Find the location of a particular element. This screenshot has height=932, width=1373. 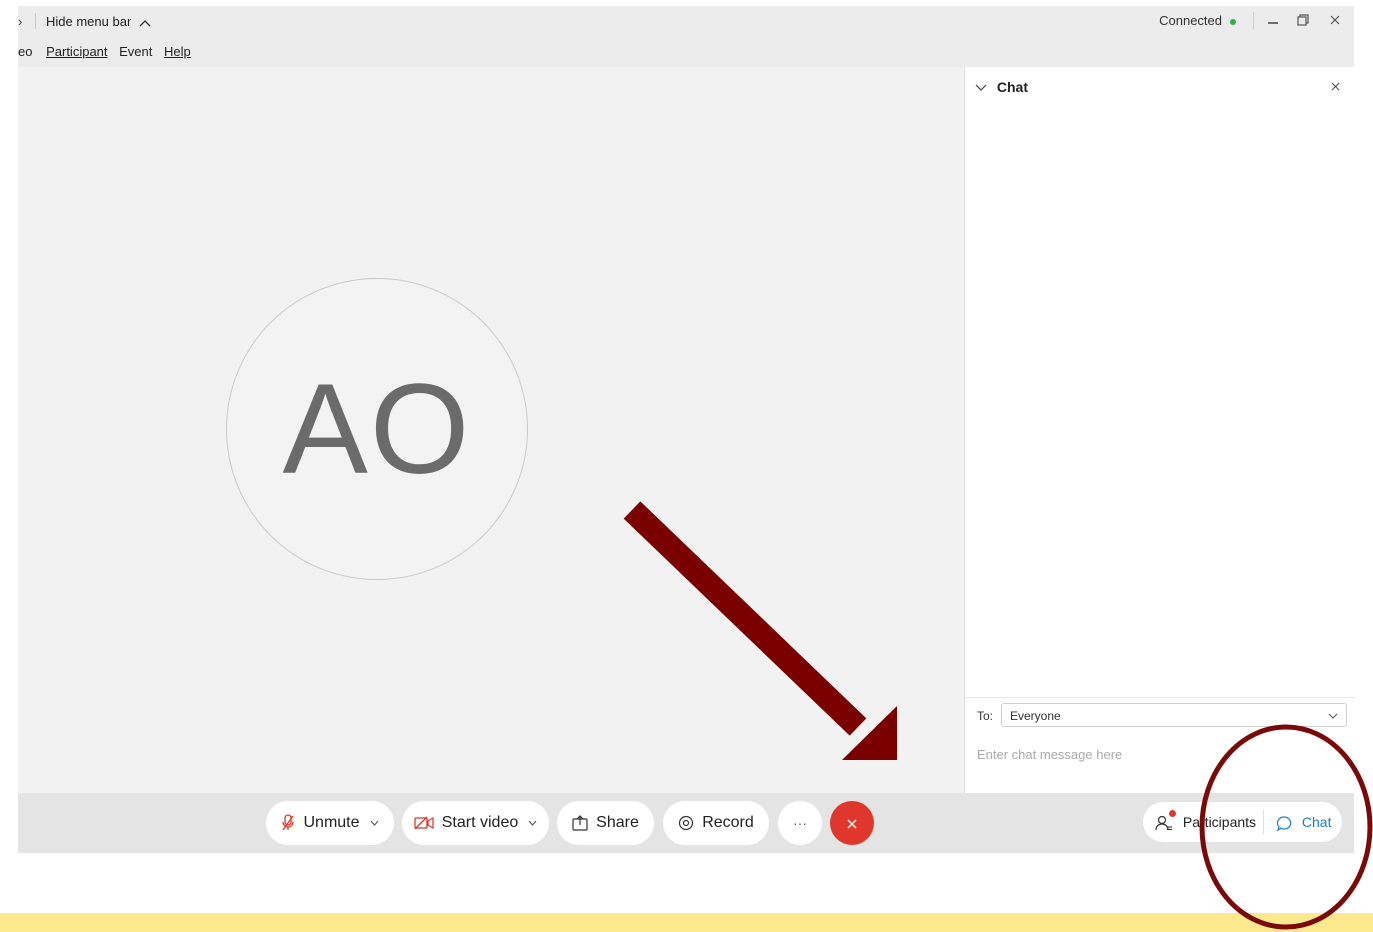

participants-button: Participants is located at coordinates (1208, 822).